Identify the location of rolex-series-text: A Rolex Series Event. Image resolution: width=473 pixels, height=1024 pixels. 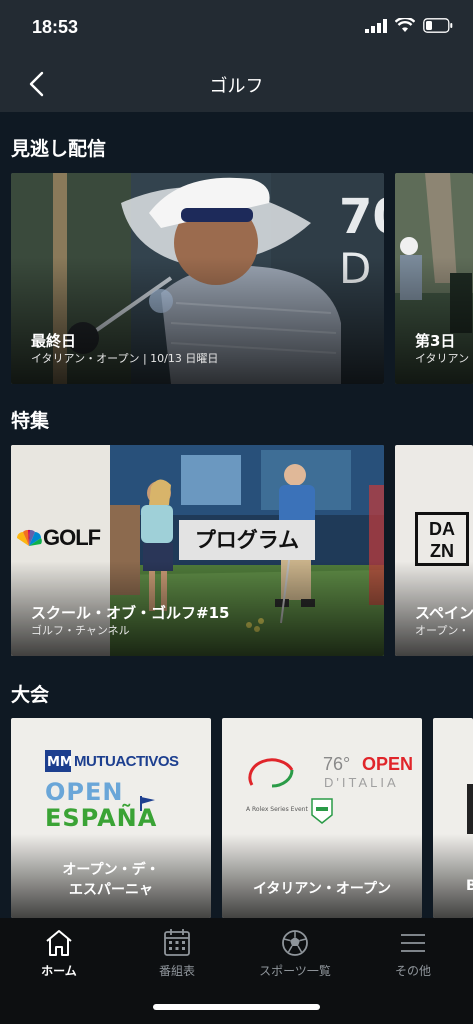
(277, 809).